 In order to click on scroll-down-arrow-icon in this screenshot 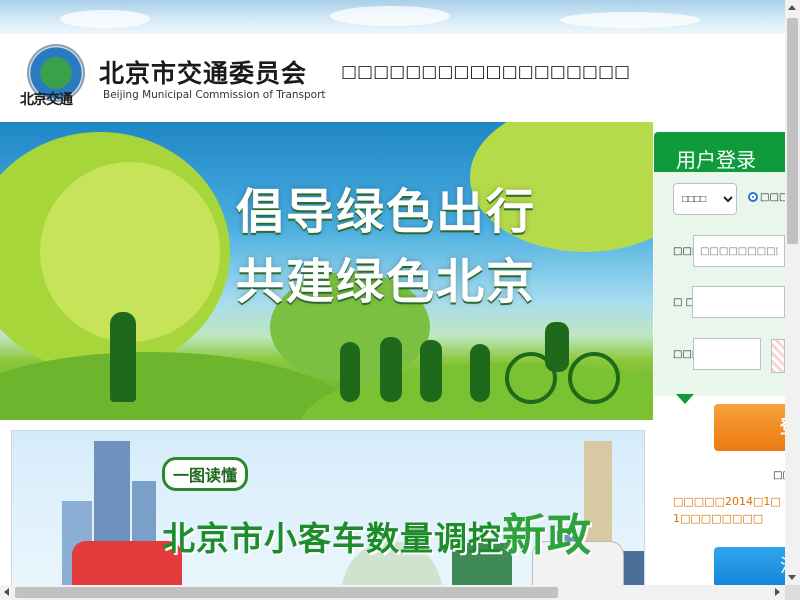, I will do `click(792, 577)`.